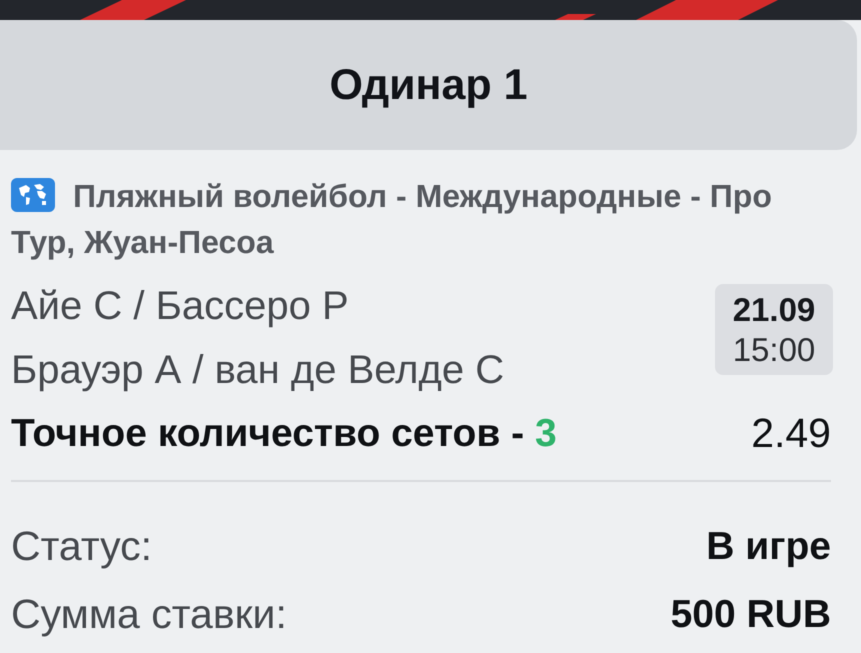  What do you see at coordinates (257, 370) in the screenshot?
I see `team-name: Брауэр А / ван де Велде С` at bounding box center [257, 370].